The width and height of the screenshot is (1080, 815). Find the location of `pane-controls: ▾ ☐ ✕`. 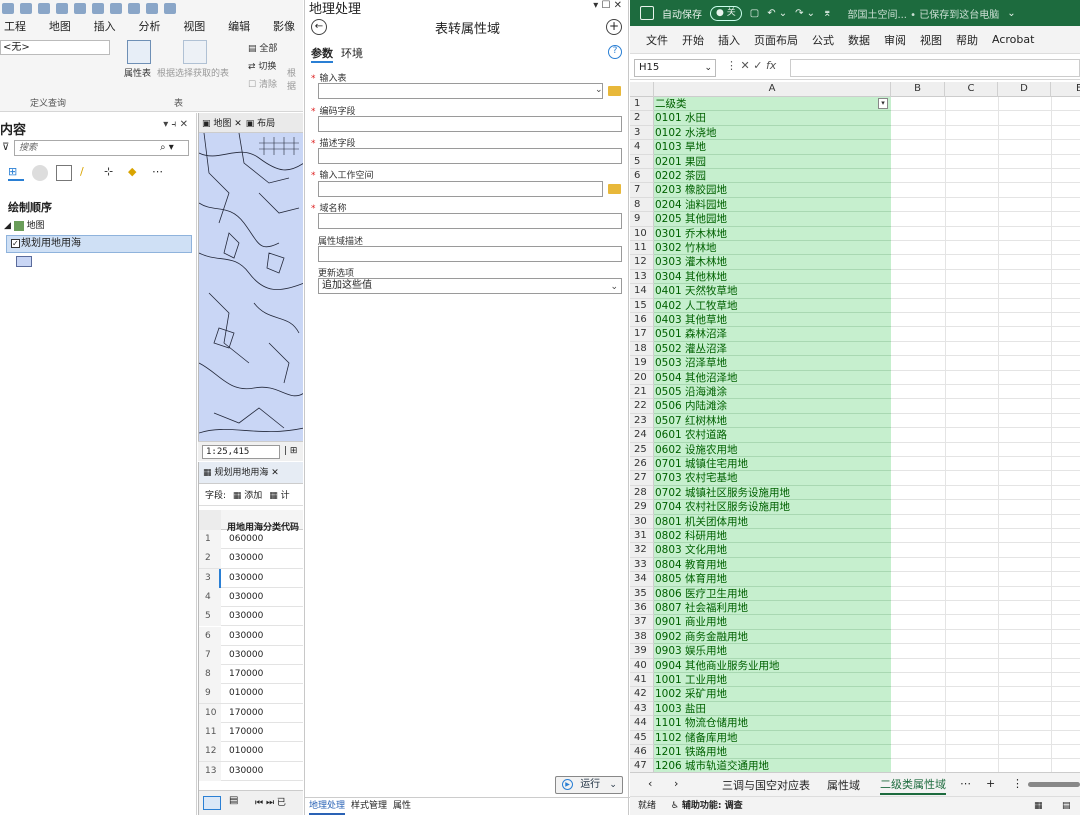

pane-controls: ▾ ☐ ✕ is located at coordinates (607, 5).